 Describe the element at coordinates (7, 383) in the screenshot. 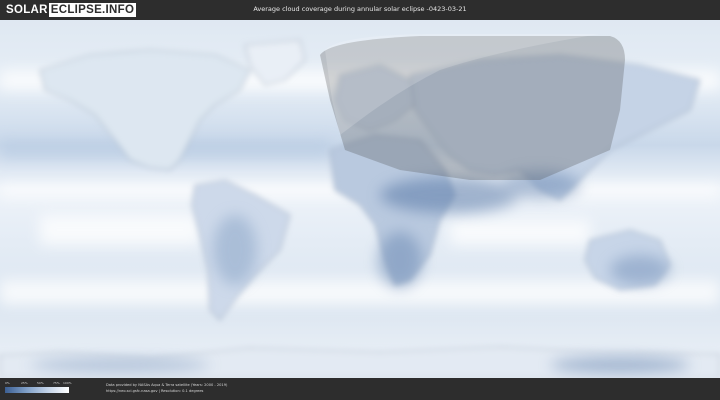

I see `legend-tick-0: 0%` at that location.